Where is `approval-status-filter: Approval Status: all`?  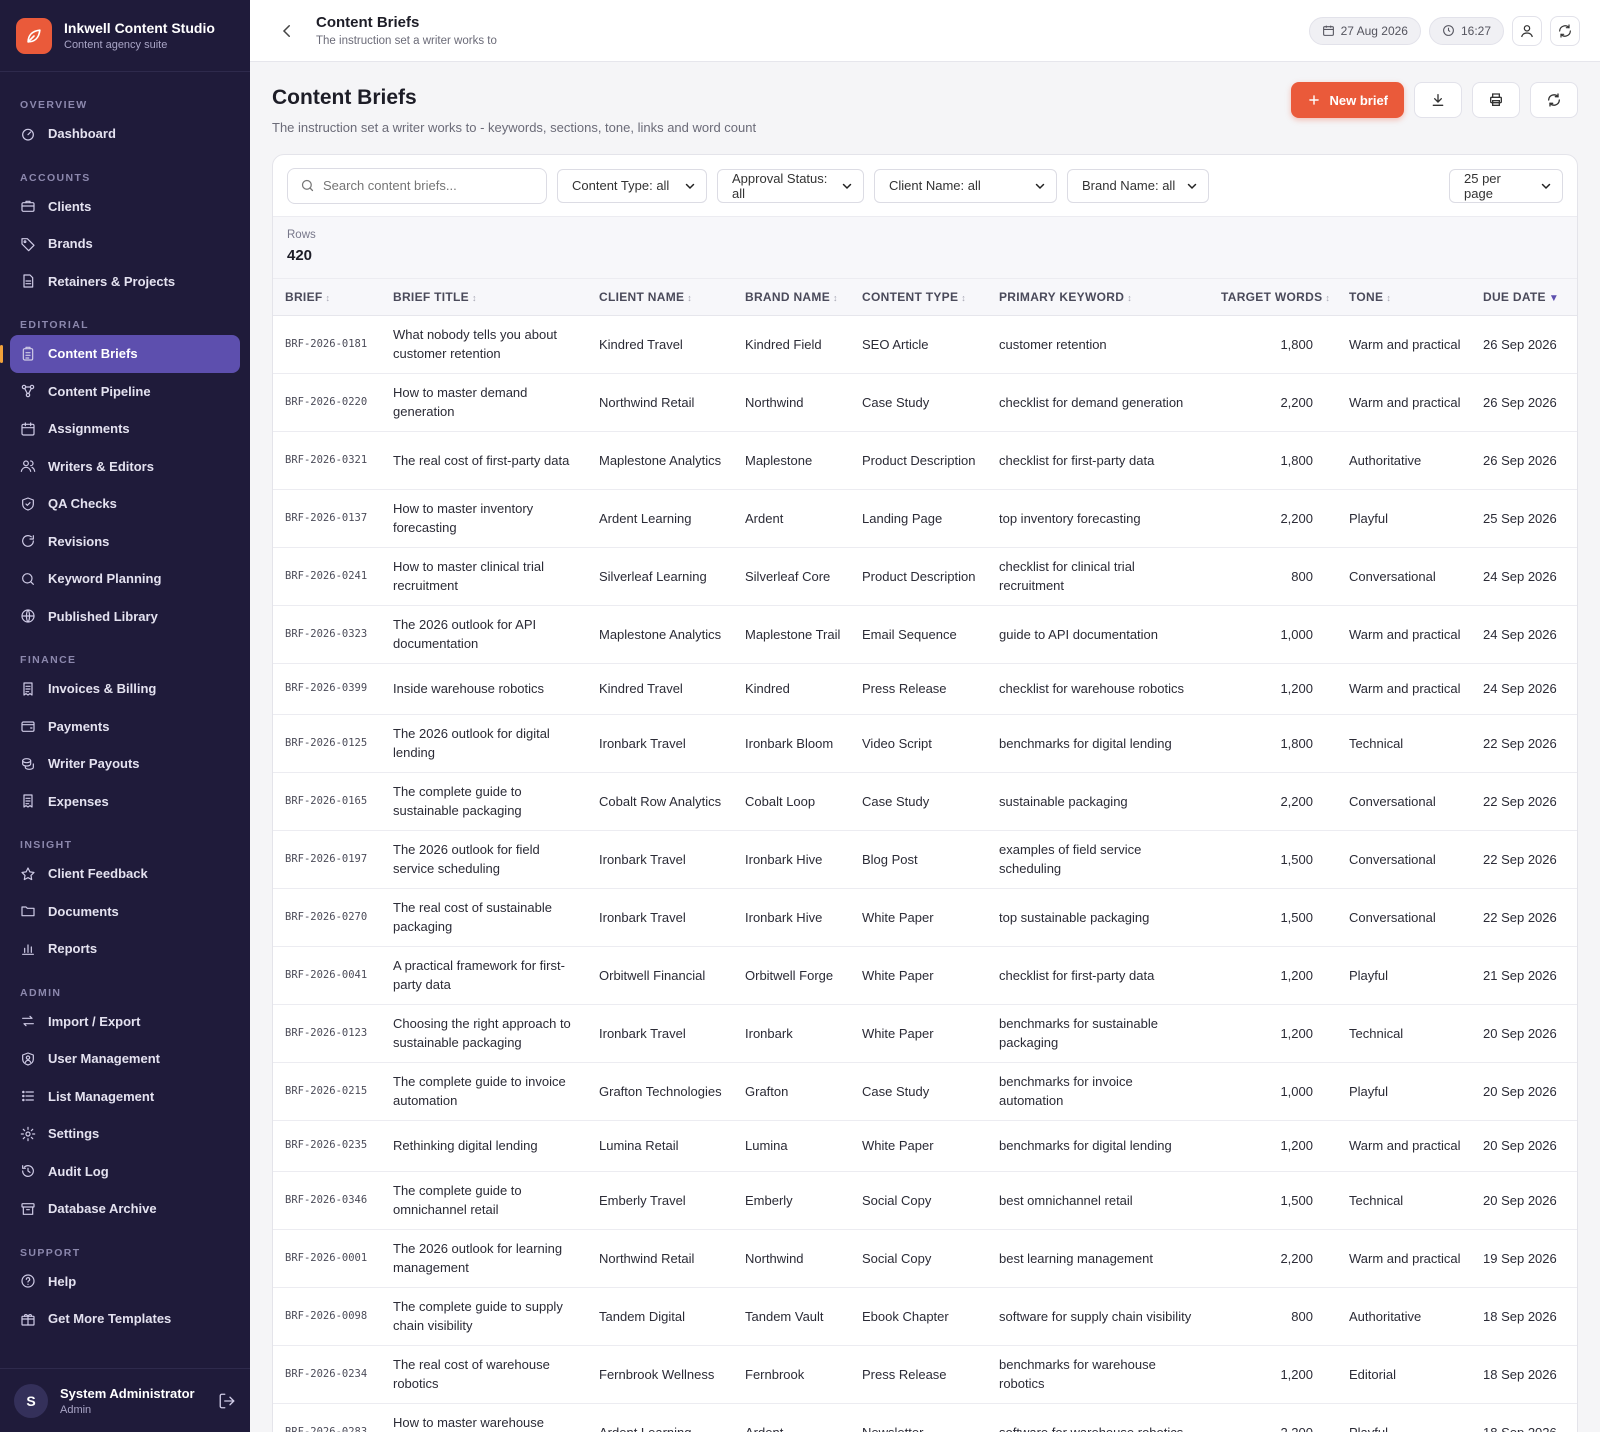 approval-status-filter: Approval Status: all is located at coordinates (790, 185).